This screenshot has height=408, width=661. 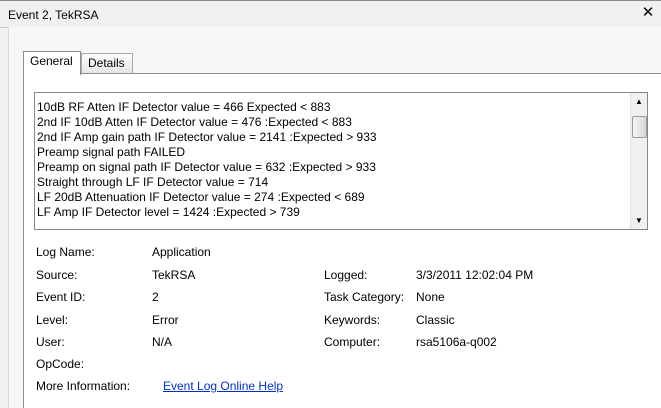 What do you see at coordinates (648, 13) in the screenshot?
I see `close-icon: ✕` at bounding box center [648, 13].